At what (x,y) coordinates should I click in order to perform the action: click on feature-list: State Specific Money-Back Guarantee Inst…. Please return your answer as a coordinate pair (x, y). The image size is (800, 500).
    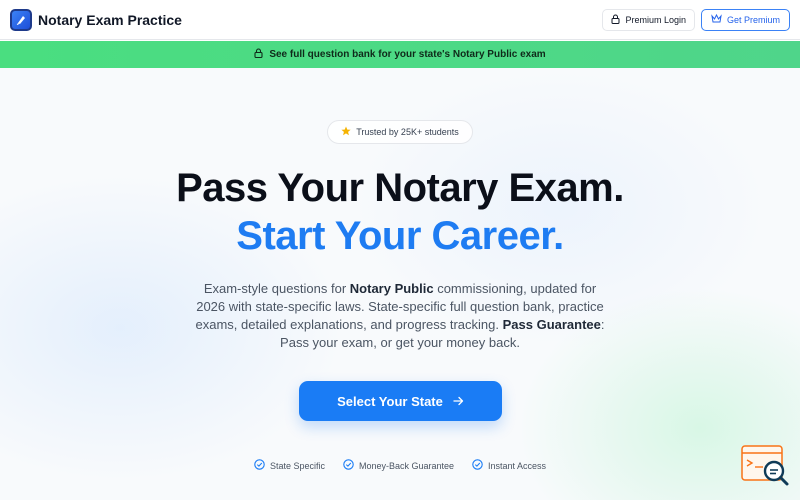
    Looking at the image, I should click on (400, 465).